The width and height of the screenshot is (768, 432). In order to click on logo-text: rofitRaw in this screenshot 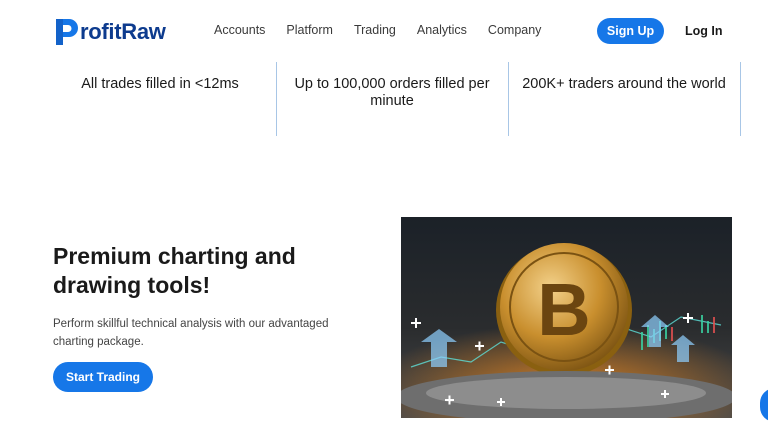, I will do `click(123, 31)`.